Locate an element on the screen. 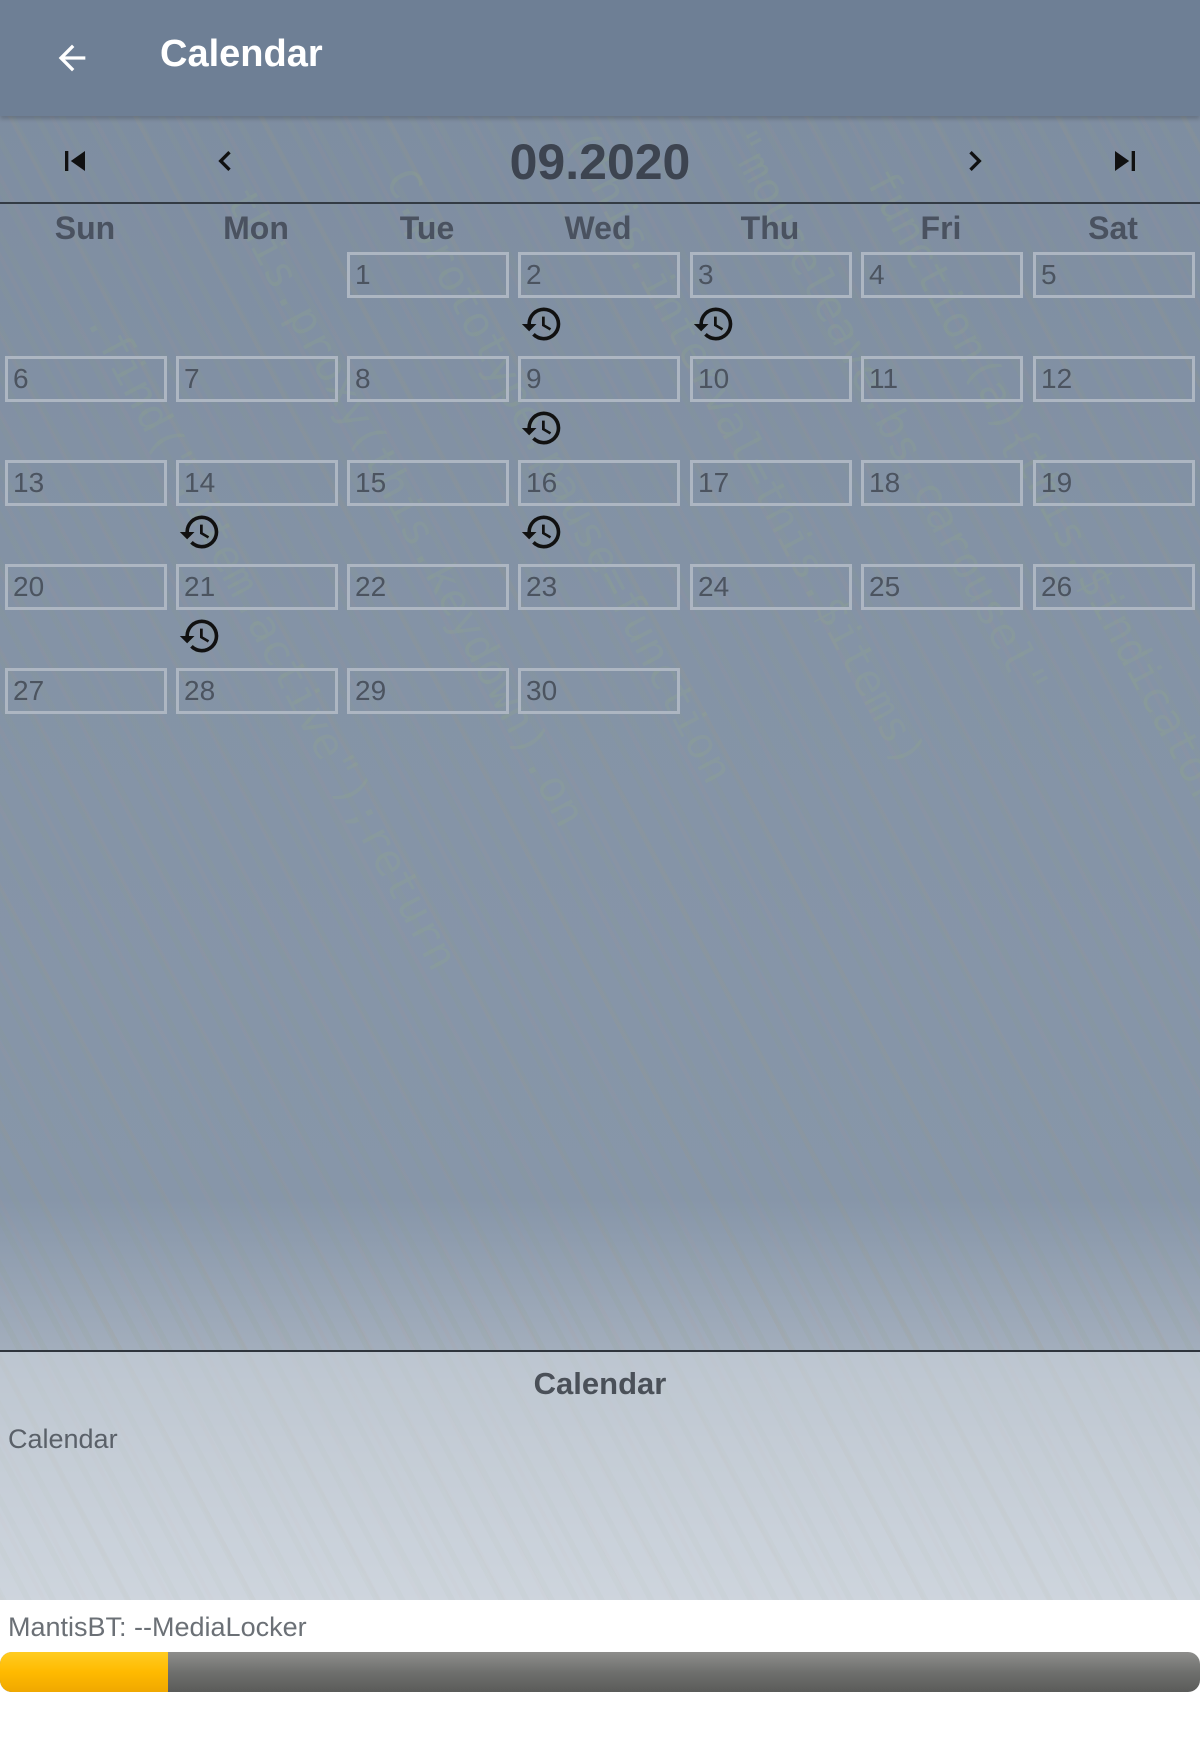 The width and height of the screenshot is (1200, 1760). day-cell: 27 is located at coordinates (86, 691).